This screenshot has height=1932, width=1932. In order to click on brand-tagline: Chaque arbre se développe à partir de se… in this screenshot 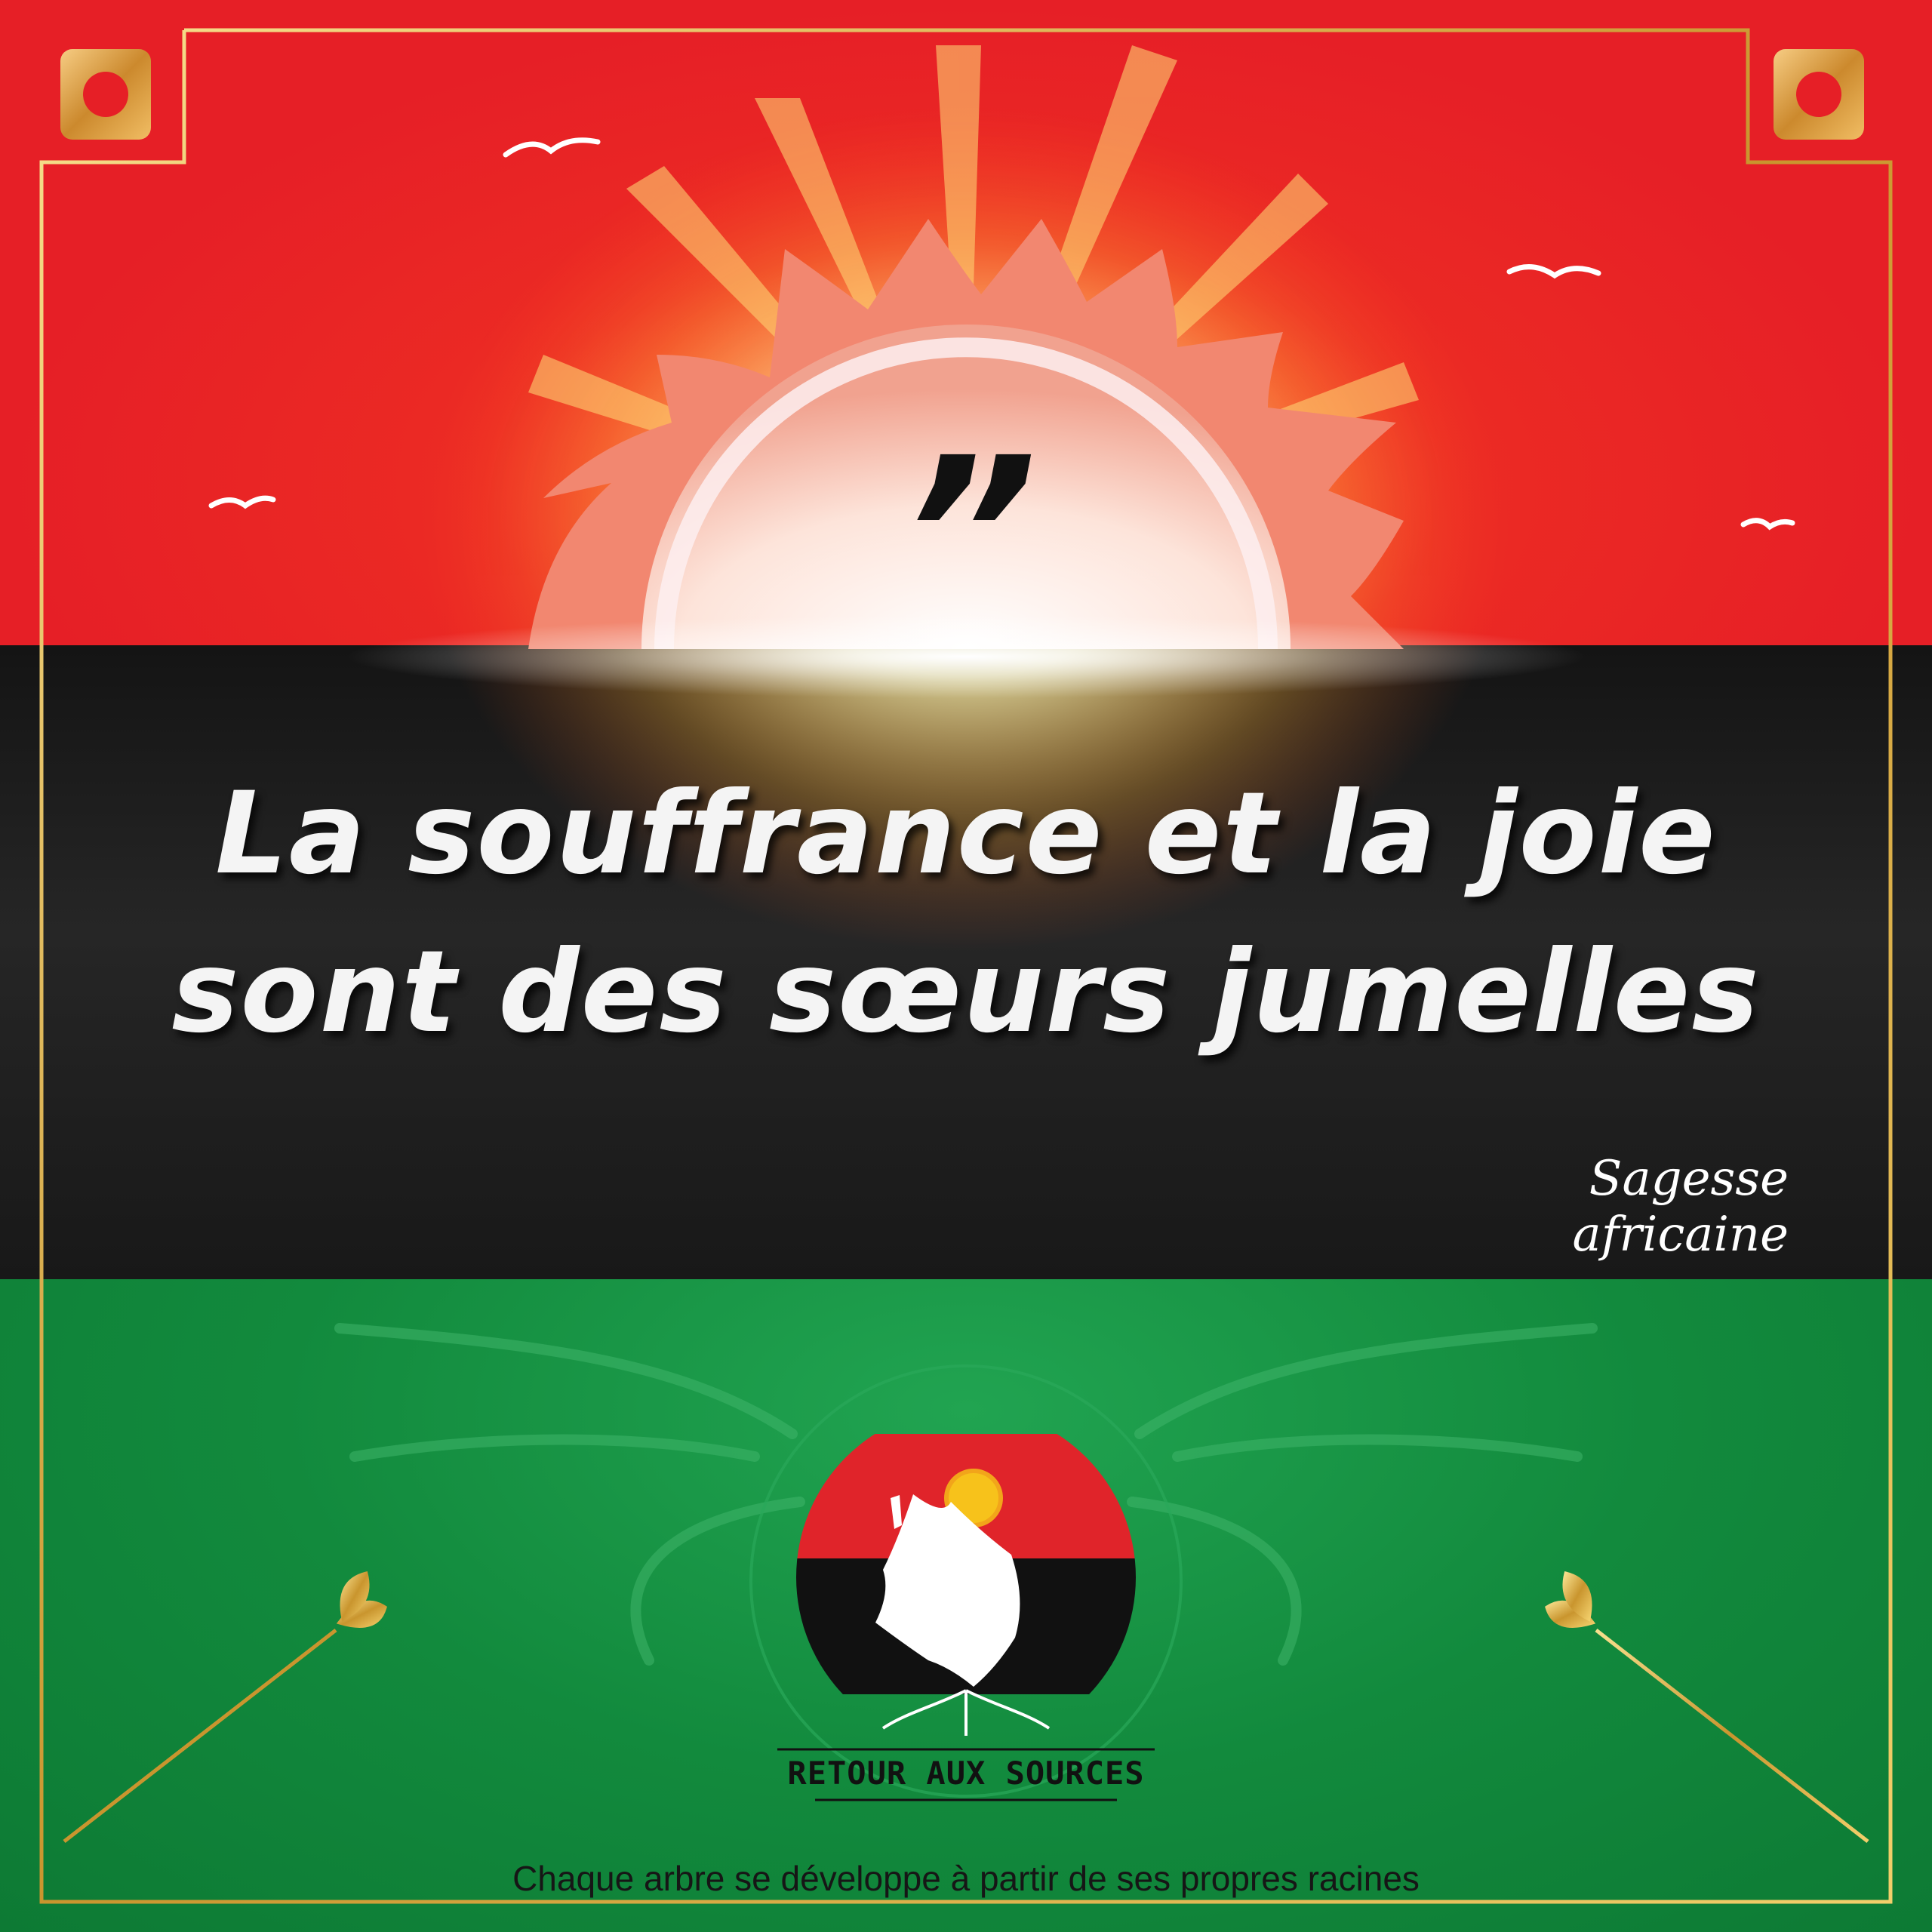, I will do `click(966, 1878)`.